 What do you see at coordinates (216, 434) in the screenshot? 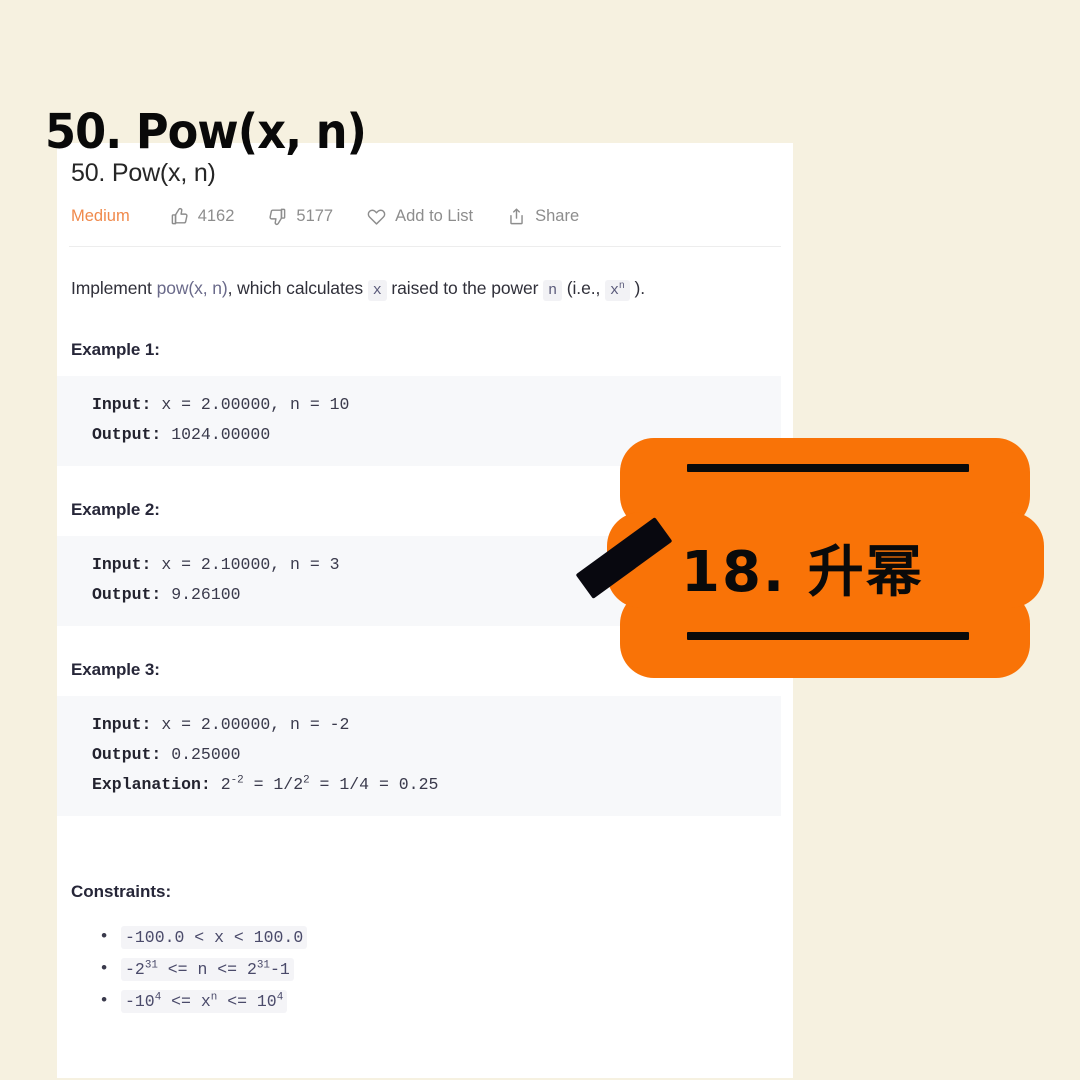
I see `example-1-output-value: 1024.00000` at bounding box center [216, 434].